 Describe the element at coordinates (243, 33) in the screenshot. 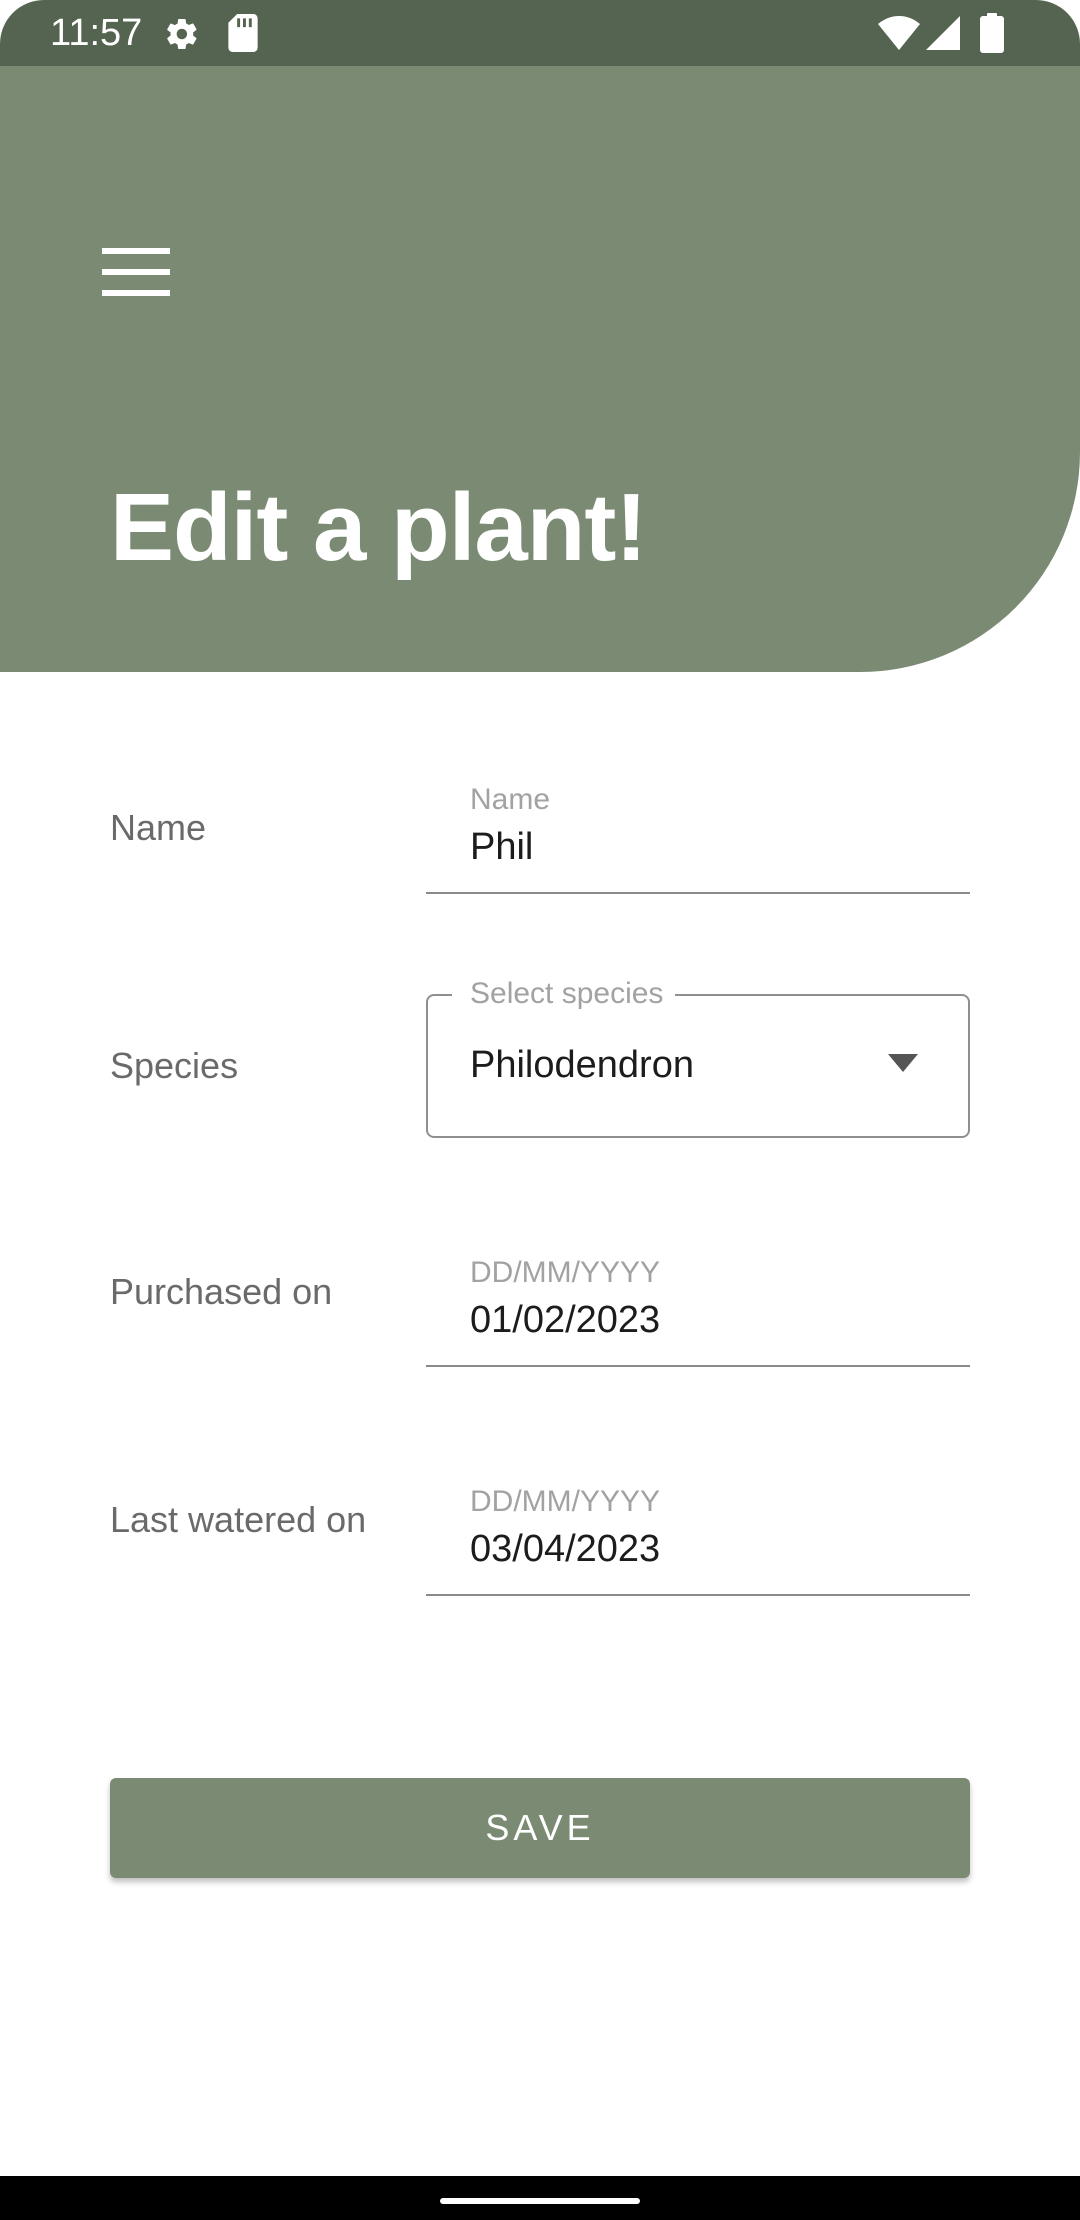

I see `sd-card-icon` at that location.